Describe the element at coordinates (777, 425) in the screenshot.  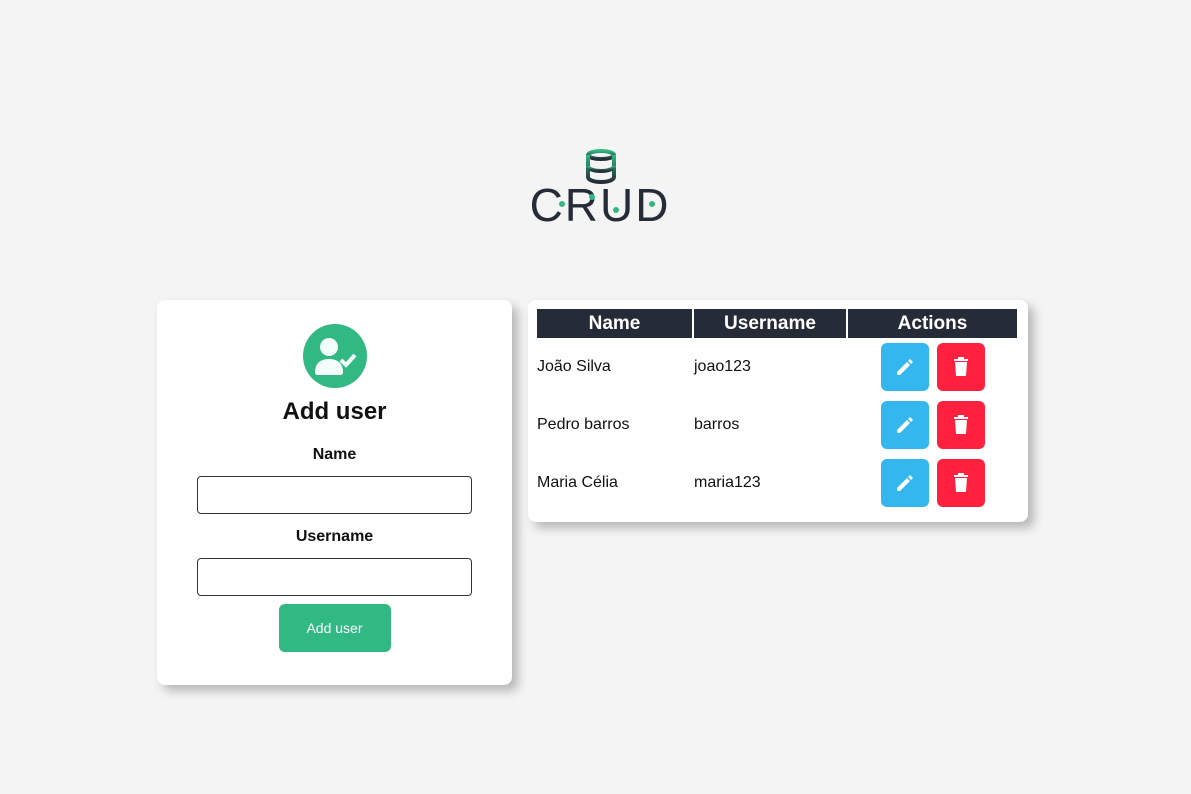
I see `table-row: Pedro barros barros` at that location.